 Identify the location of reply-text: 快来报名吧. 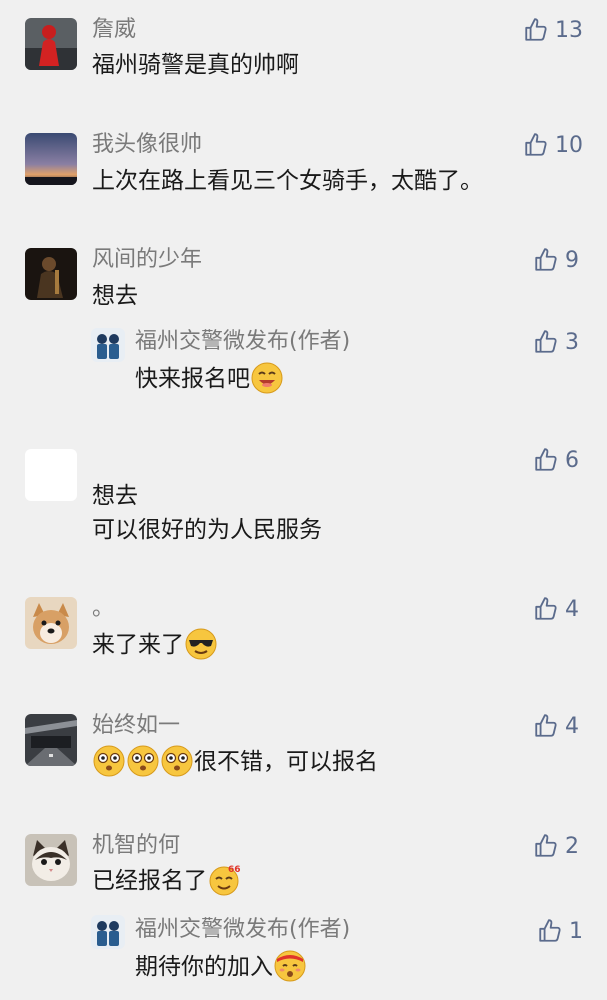
(209, 378).